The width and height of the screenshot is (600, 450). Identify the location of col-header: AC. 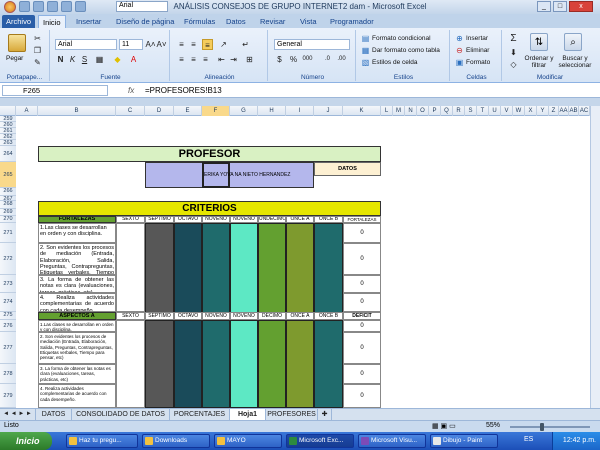
(584, 111).